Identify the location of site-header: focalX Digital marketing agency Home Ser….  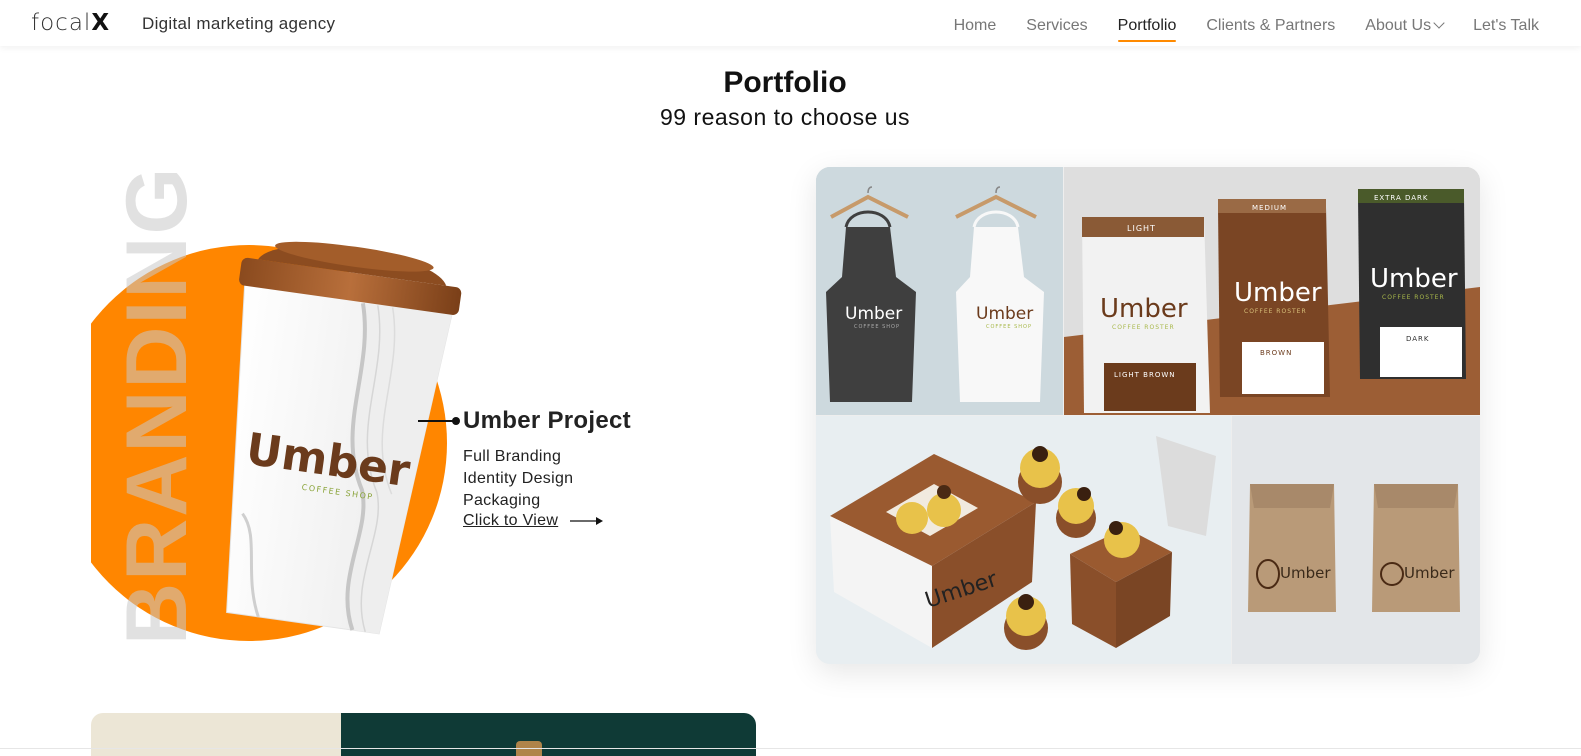
(790, 23).